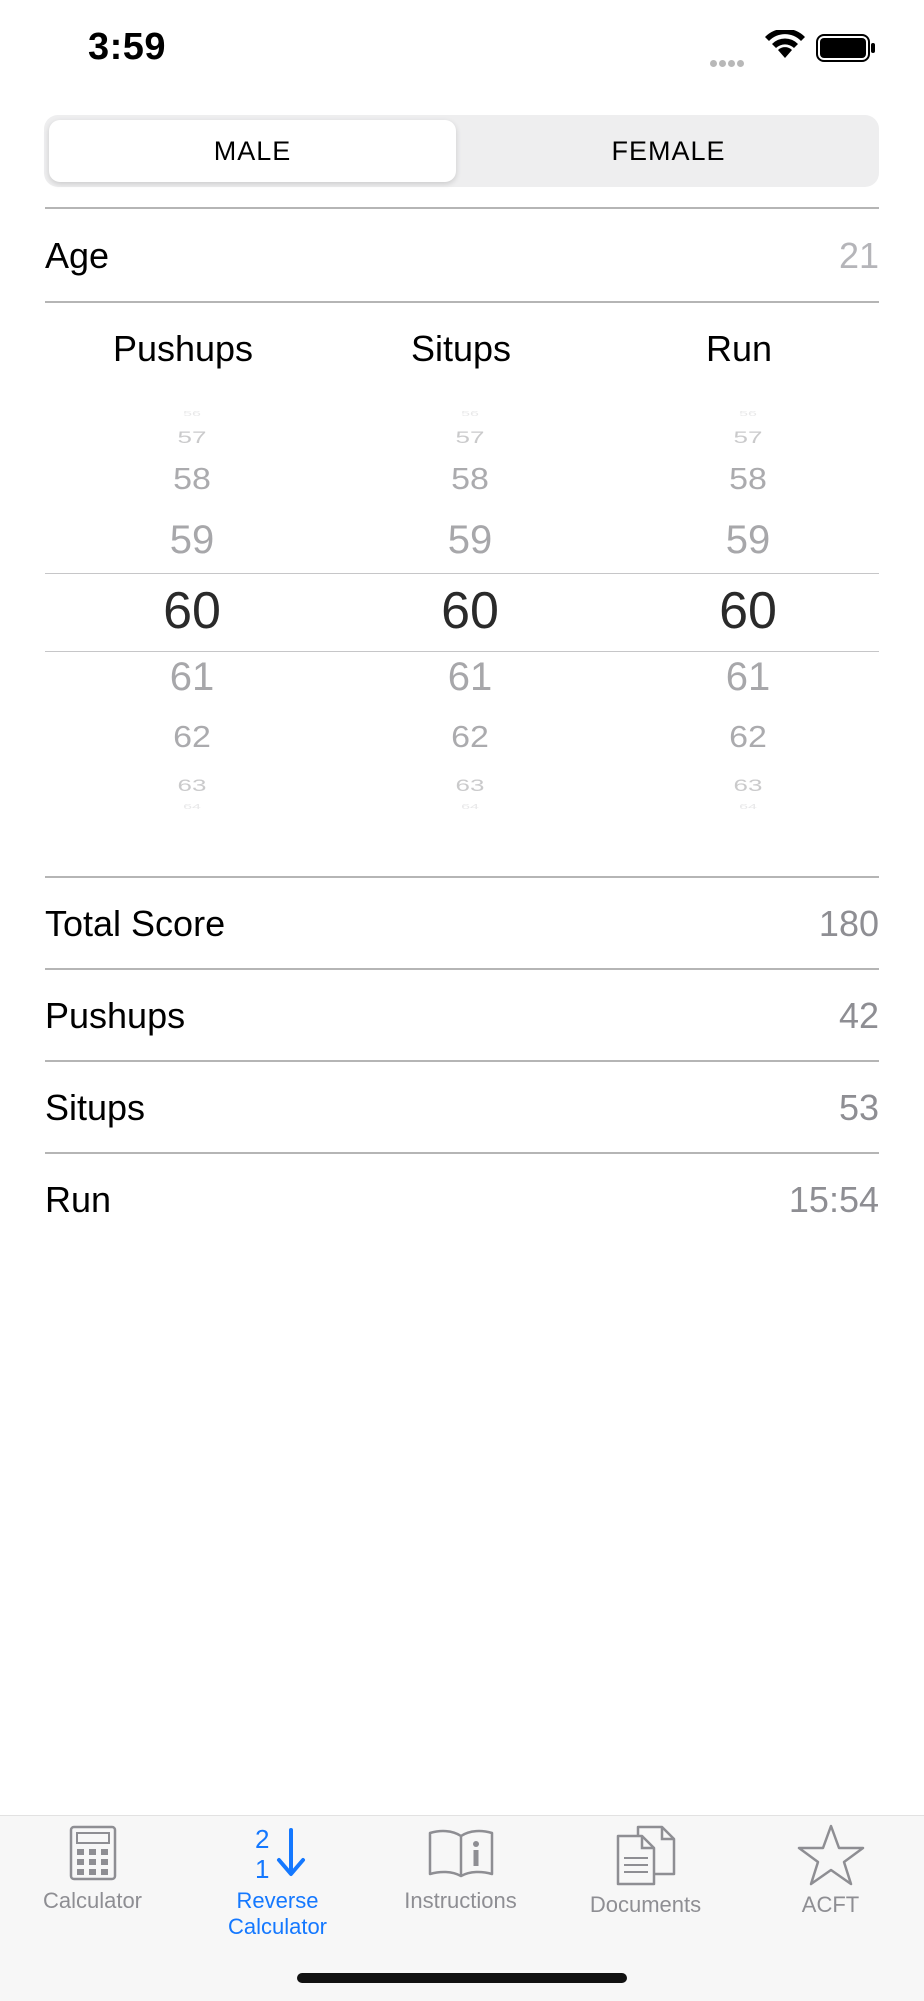 The height and width of the screenshot is (2001, 924). What do you see at coordinates (78, 1199) in the screenshot?
I see `run-result-label: Run` at bounding box center [78, 1199].